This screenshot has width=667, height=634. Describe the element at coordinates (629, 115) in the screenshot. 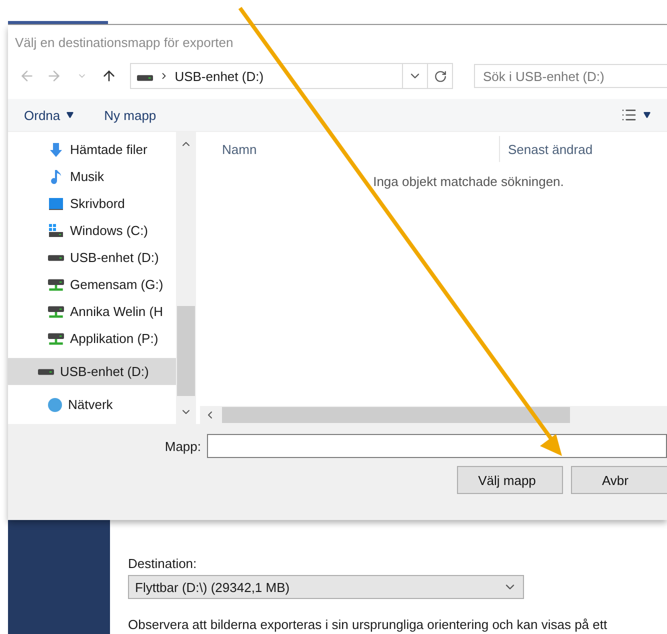

I see `view-options-icon` at that location.